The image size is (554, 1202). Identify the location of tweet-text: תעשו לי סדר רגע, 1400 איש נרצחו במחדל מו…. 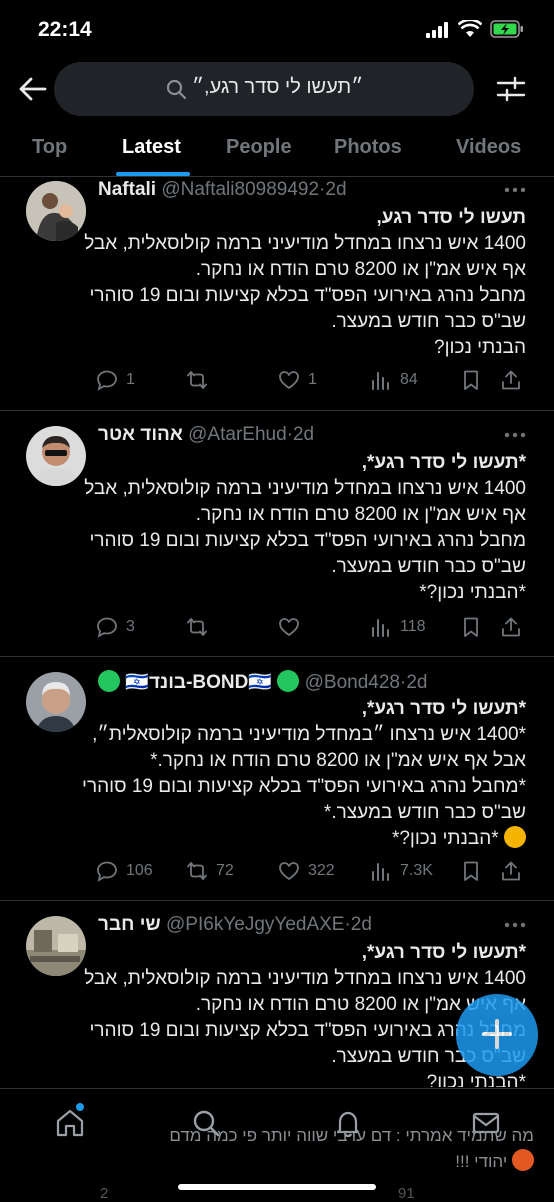
(305, 283).